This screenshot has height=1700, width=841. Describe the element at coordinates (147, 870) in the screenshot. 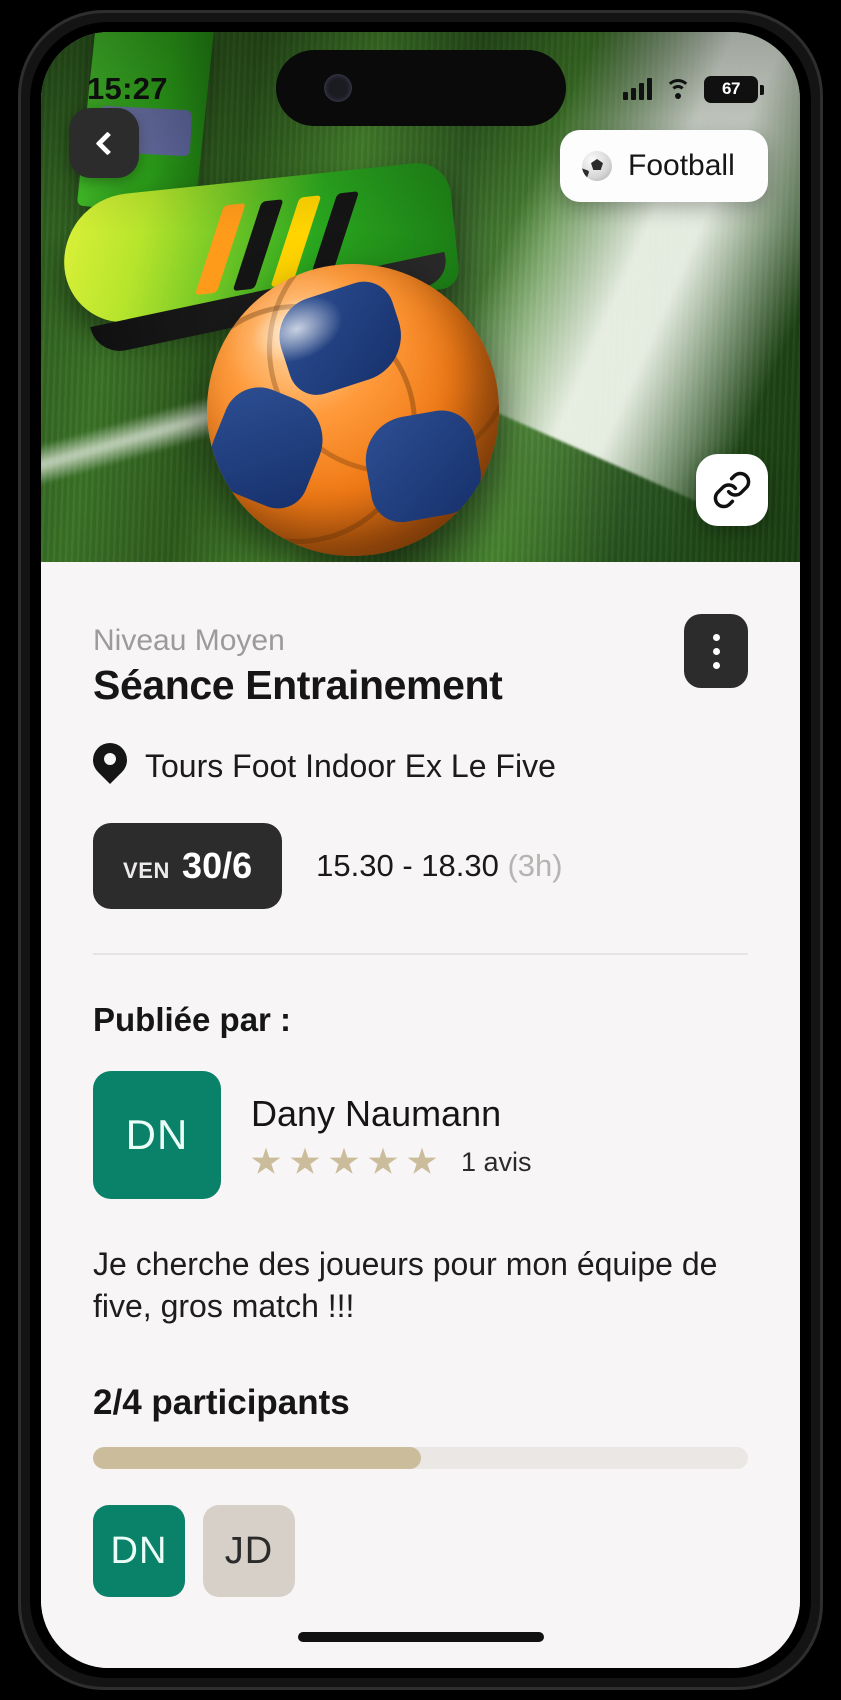

I see `date-weekday: VEN` at that location.